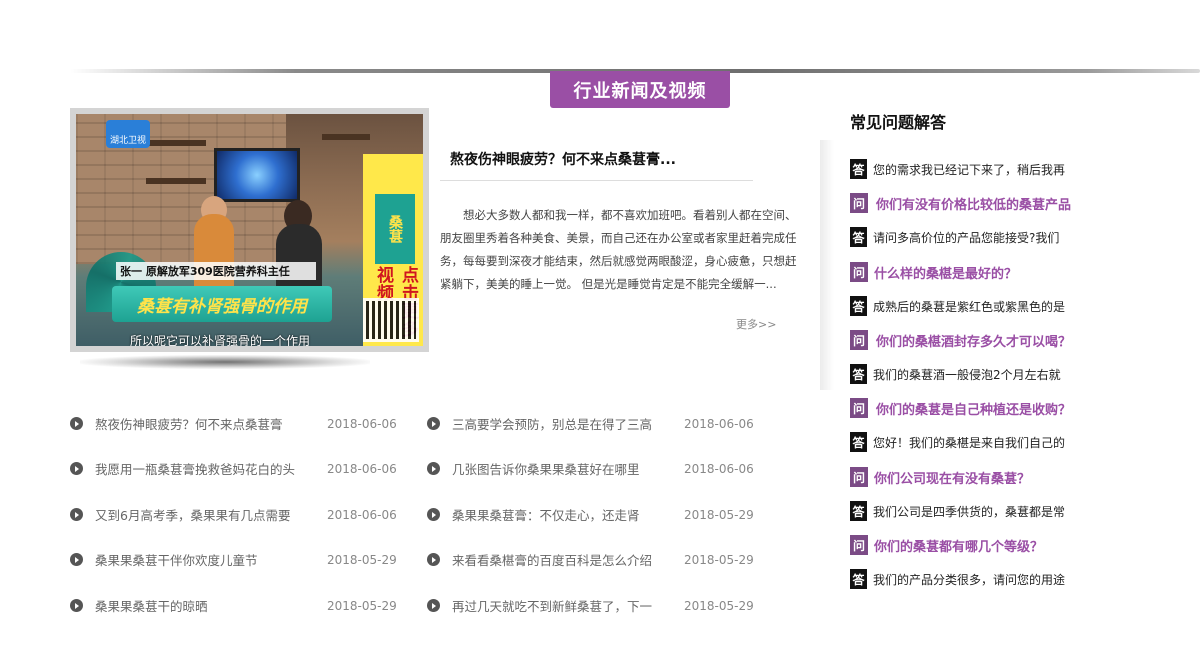  I want to click on video-subtitle: 所以呢它可以补肾强骨的一个作用, so click(220, 340).